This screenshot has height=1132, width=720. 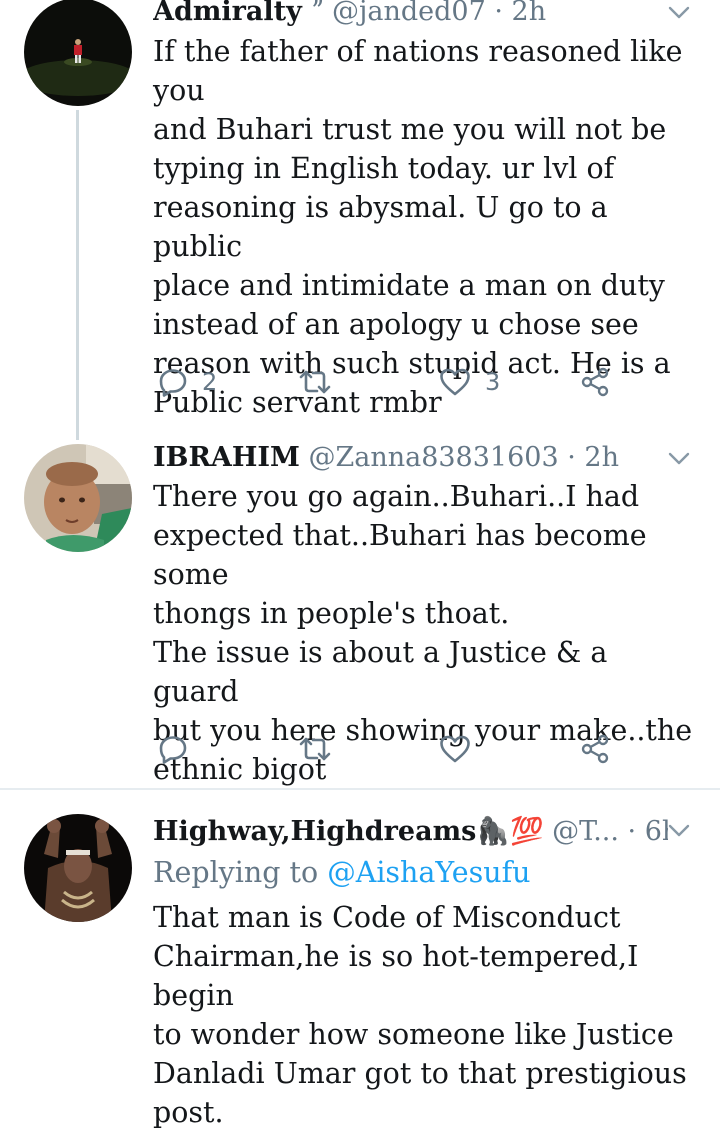 I want to click on tweet-actions: 2 3, so click(x=388, y=382).